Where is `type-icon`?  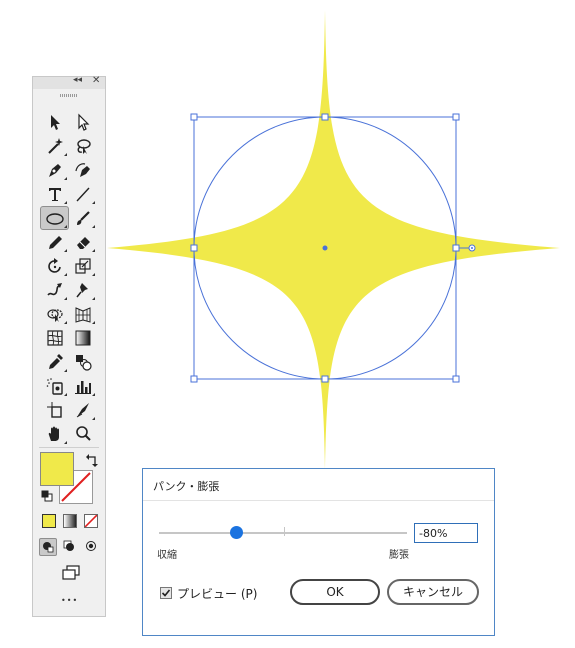 type-icon is located at coordinates (55, 194).